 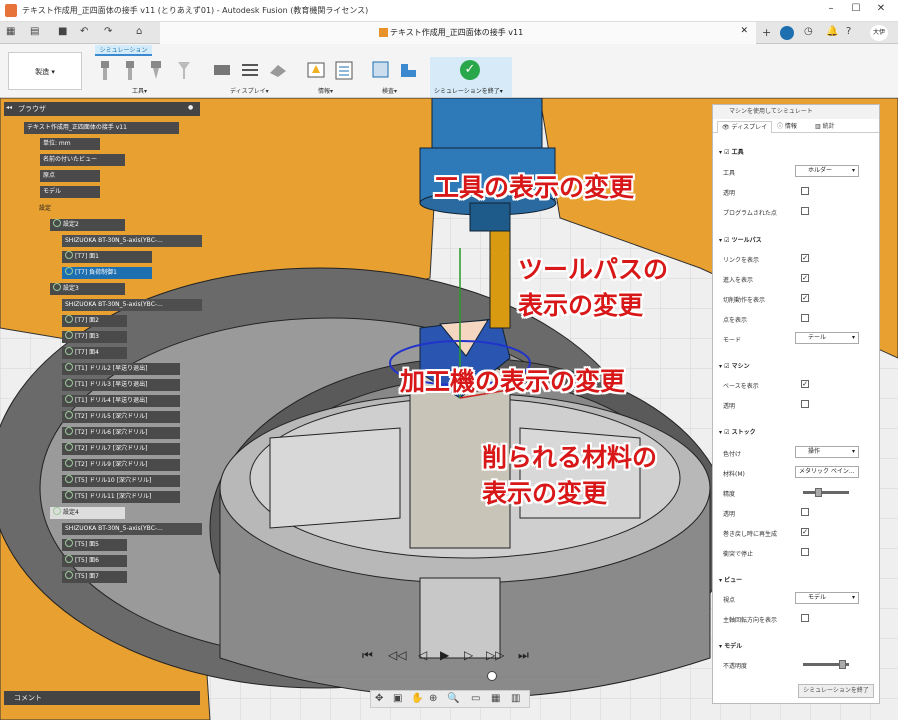 I want to click on tab-display: 👁 ディスプレイ, so click(x=745, y=127).